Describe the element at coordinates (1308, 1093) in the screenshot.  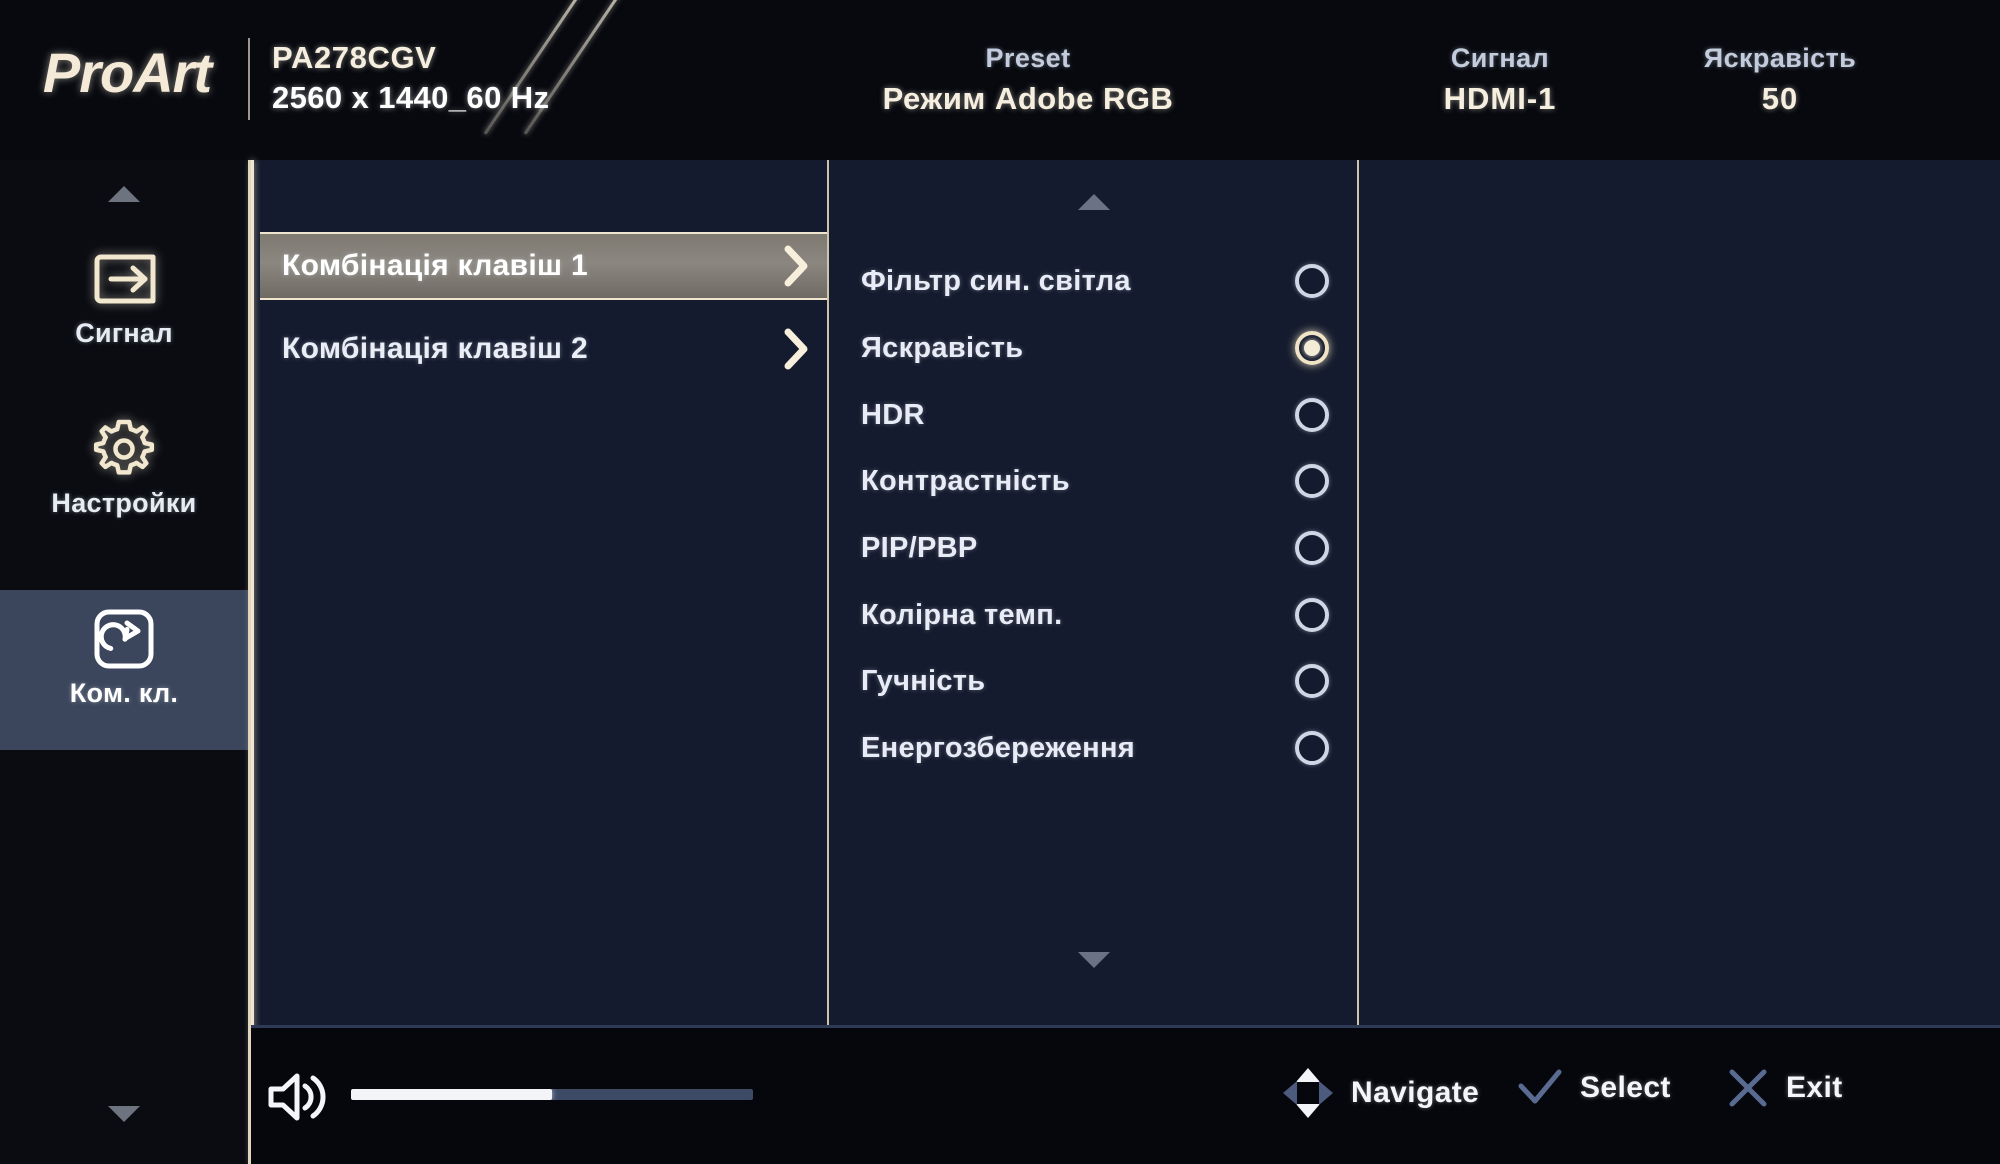
I see `dpad-navigate-icon` at that location.